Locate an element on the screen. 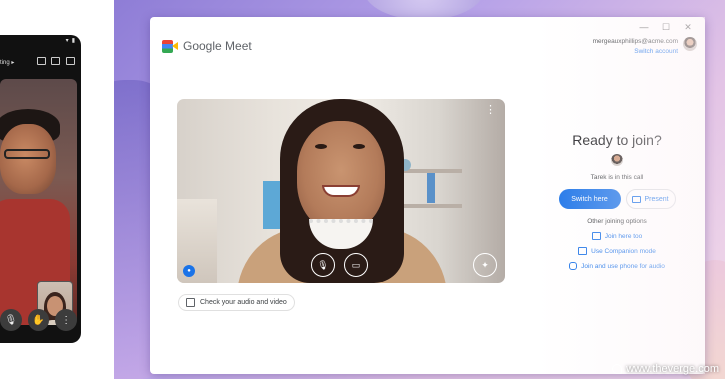 The image size is (725, 379). phone-remote-video is located at coordinates (38, 202).